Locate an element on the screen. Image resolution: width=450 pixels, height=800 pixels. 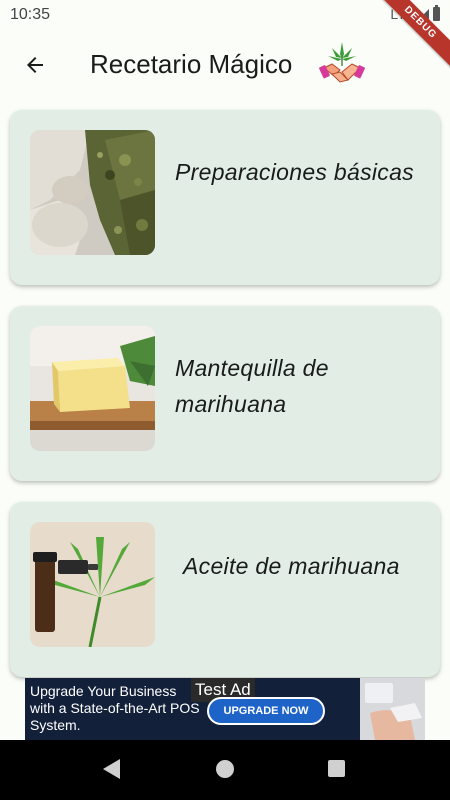
nav-recents-icon is located at coordinates (336, 768).